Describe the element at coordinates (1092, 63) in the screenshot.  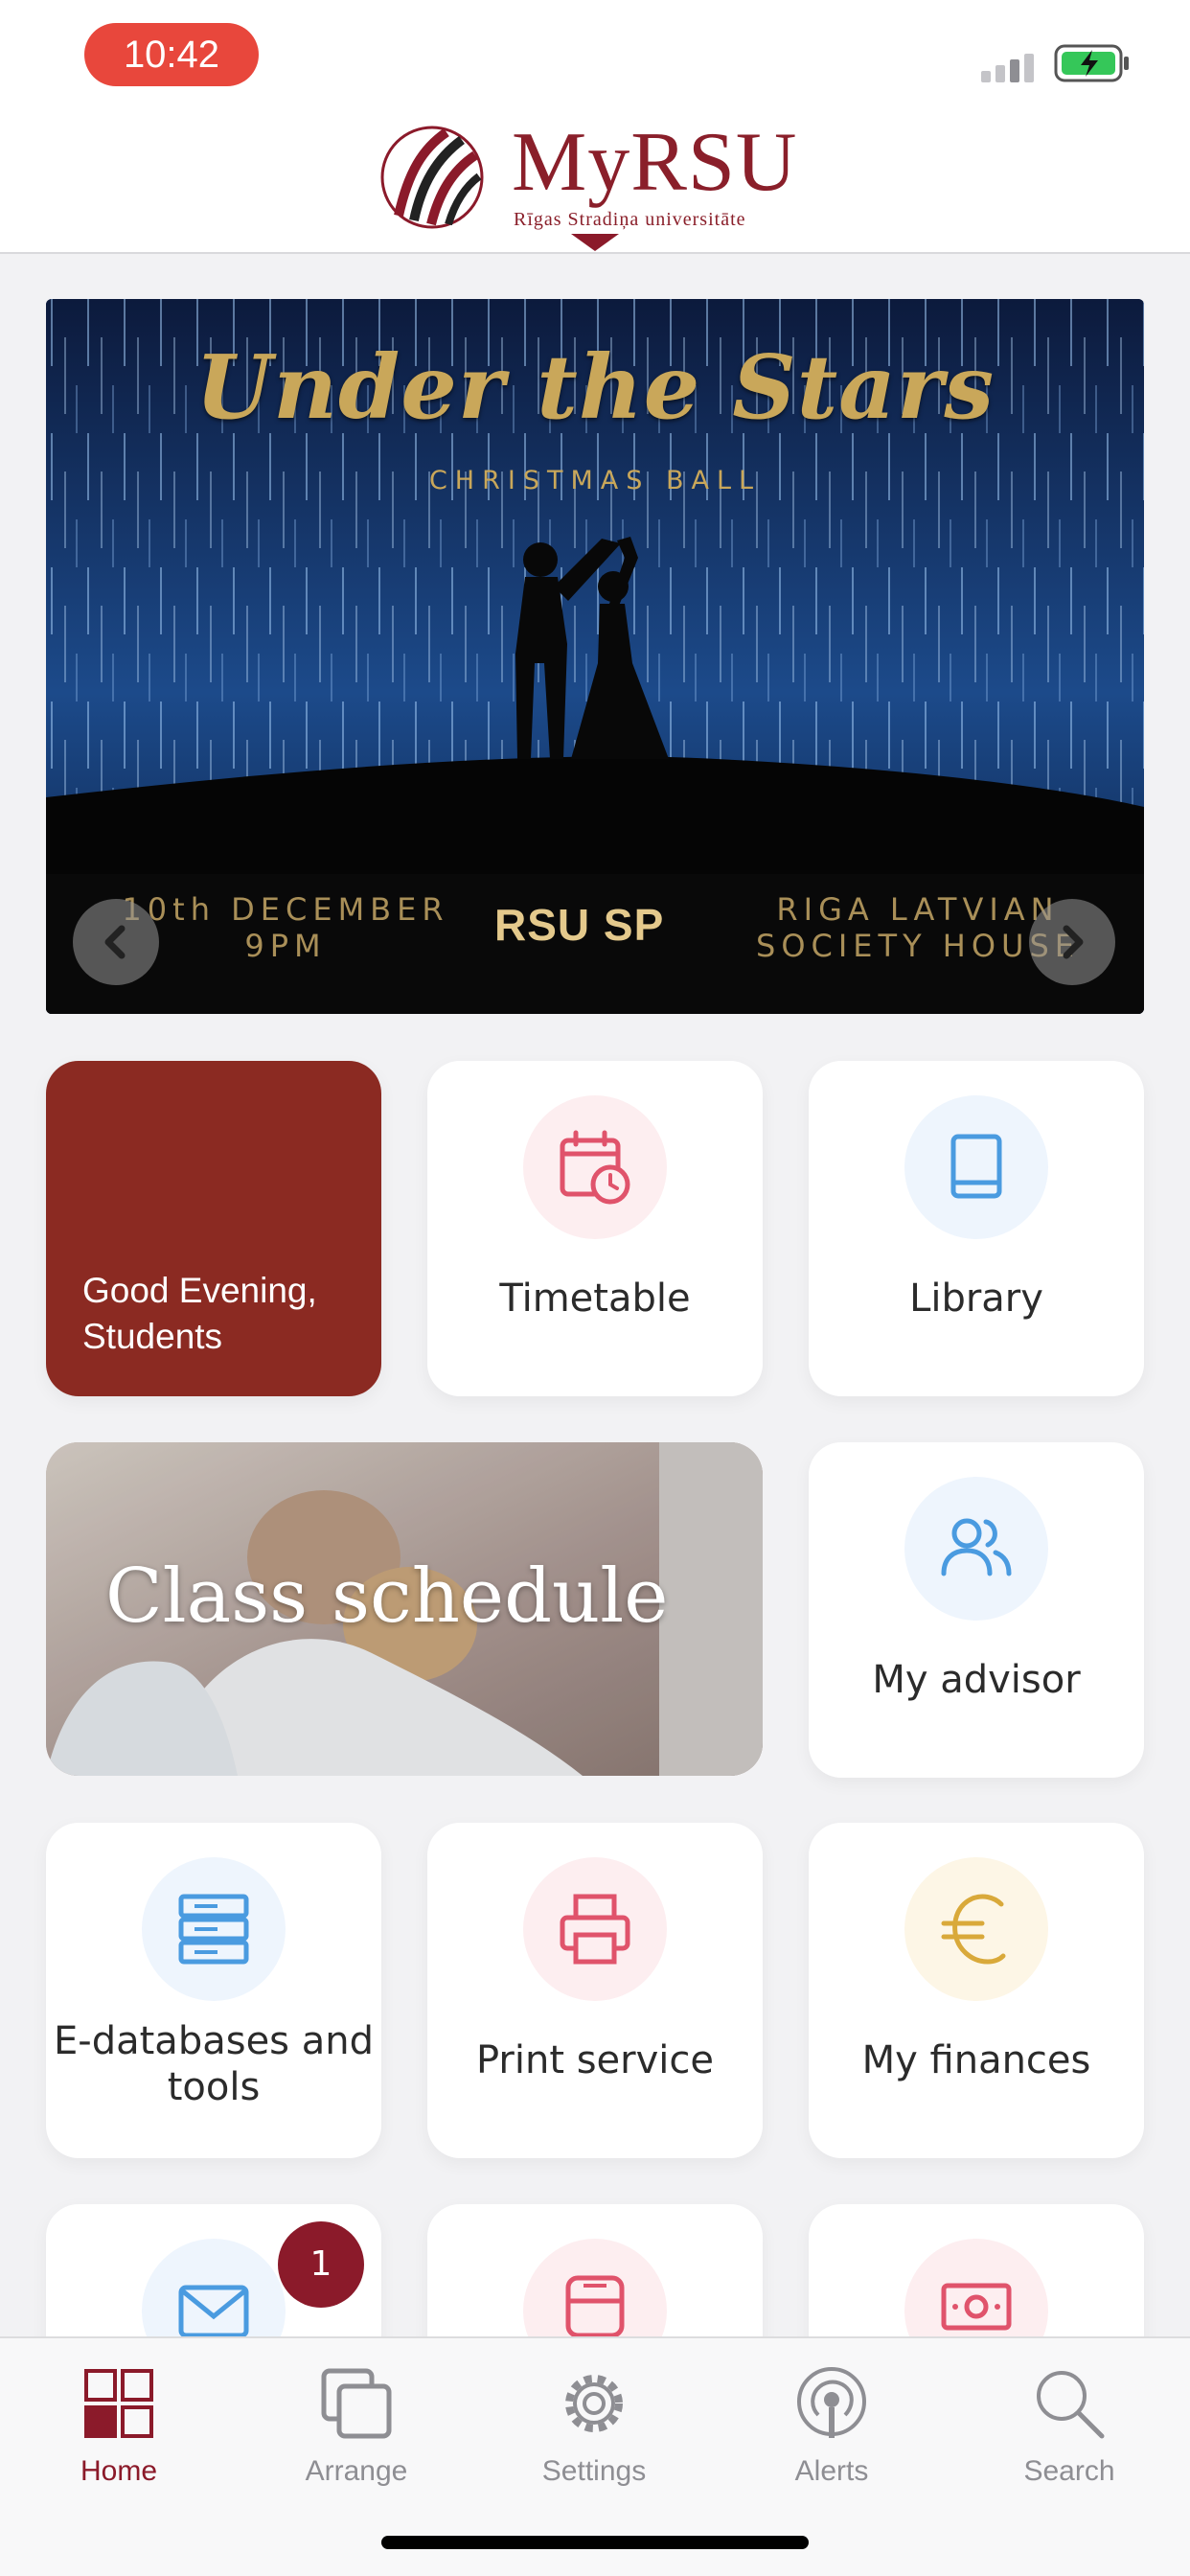
I see `battery-icon` at that location.